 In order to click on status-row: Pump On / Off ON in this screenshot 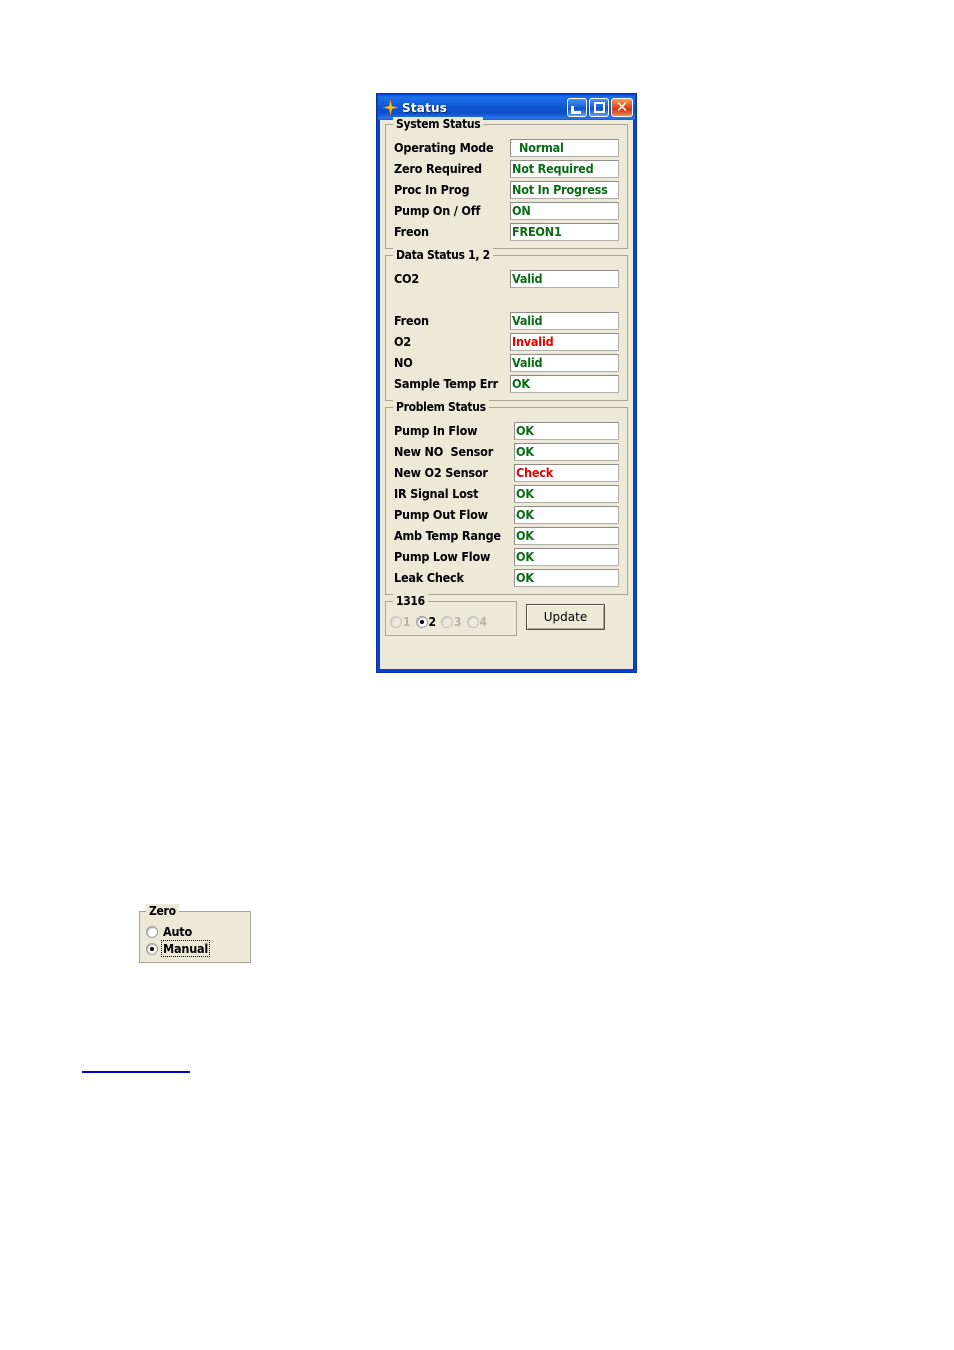, I will do `click(506, 210)`.